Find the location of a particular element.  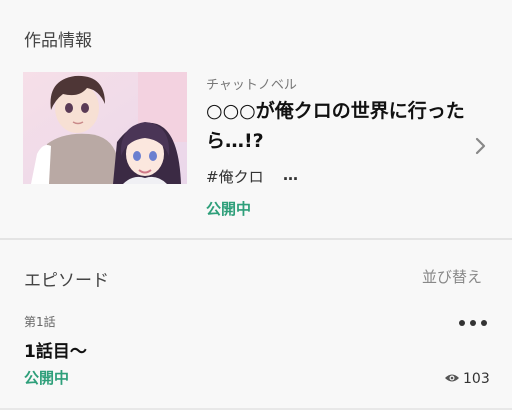

section-divider is located at coordinates (256, 239).